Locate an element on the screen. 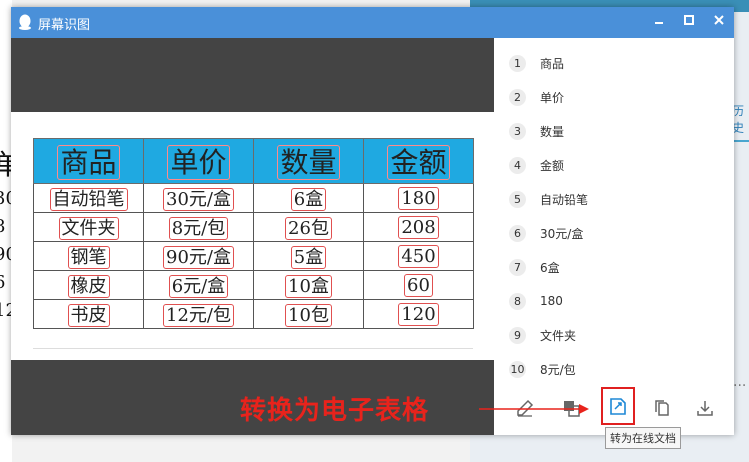 Image resolution: width=749 pixels, height=462 pixels. table-header-row: 商品 单价 数量 金额 is located at coordinates (253, 161).